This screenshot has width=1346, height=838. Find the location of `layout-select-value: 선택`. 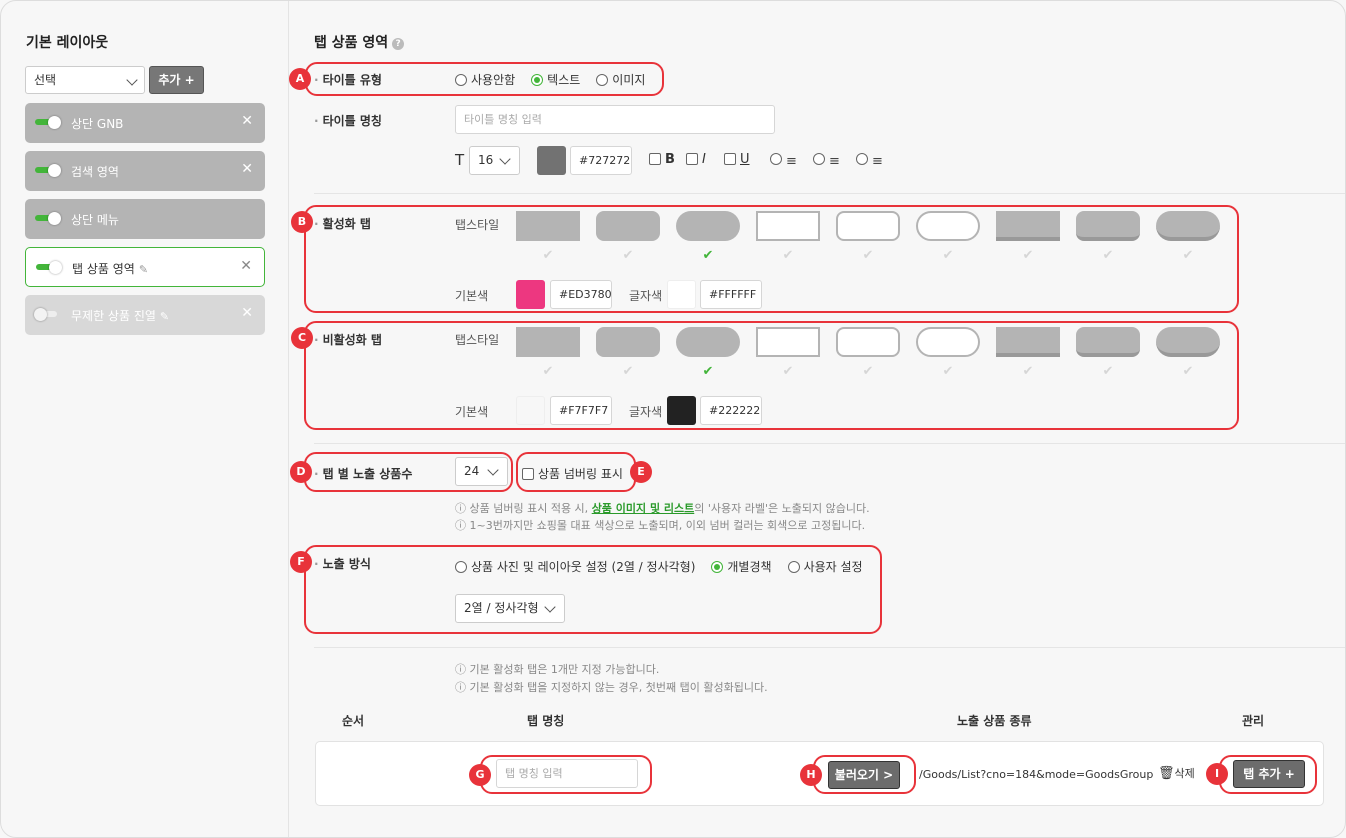

layout-select-value: 선택 is located at coordinates (45, 80).